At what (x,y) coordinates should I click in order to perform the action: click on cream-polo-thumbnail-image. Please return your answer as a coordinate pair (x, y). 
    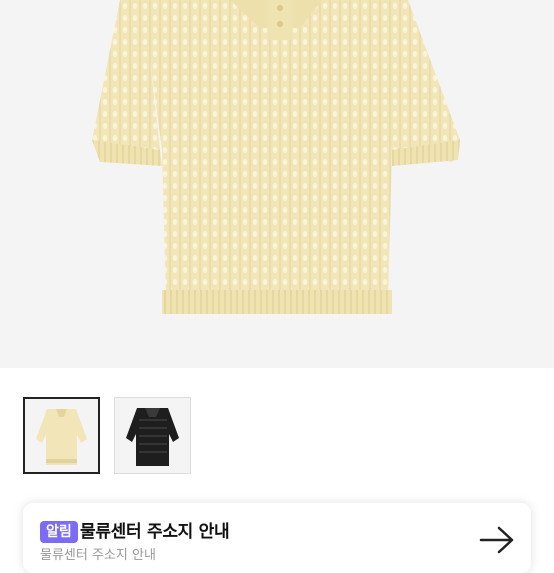
    Looking at the image, I should click on (61, 435).